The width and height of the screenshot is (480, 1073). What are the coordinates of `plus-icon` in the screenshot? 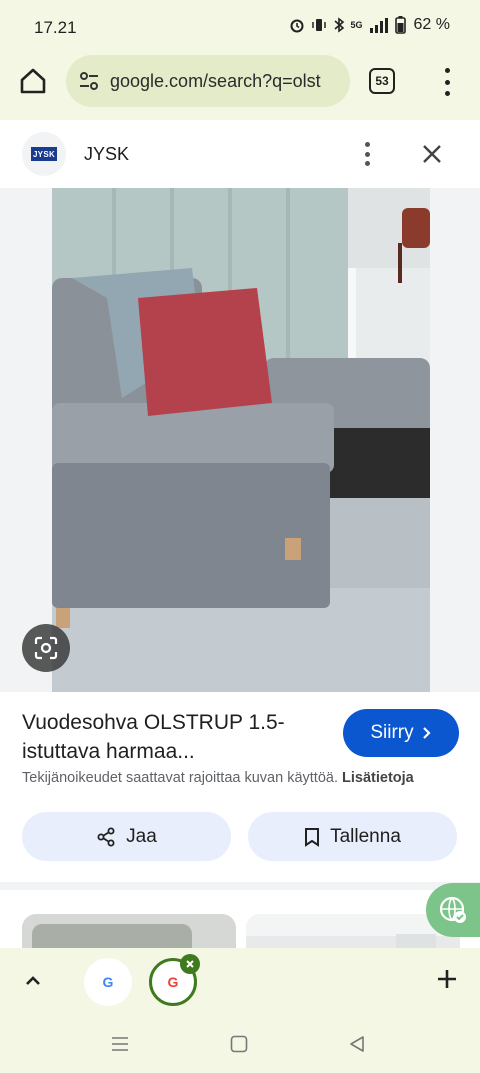 It's located at (447, 979).